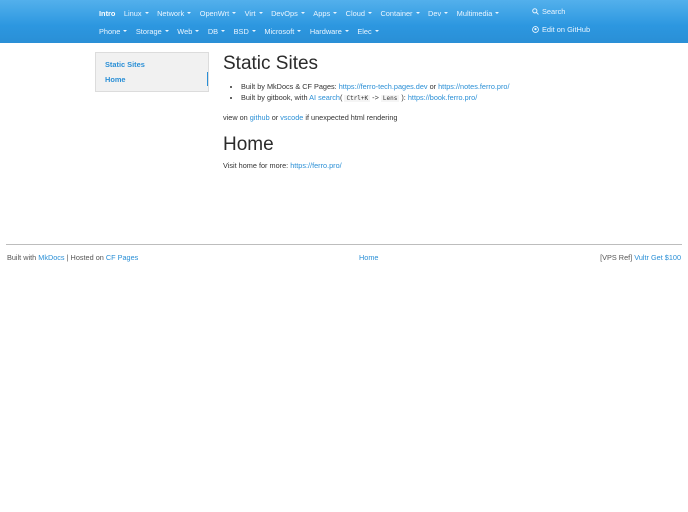 The width and height of the screenshot is (688, 512). I want to click on table-of-contents: Static Sites Home, so click(152, 72).